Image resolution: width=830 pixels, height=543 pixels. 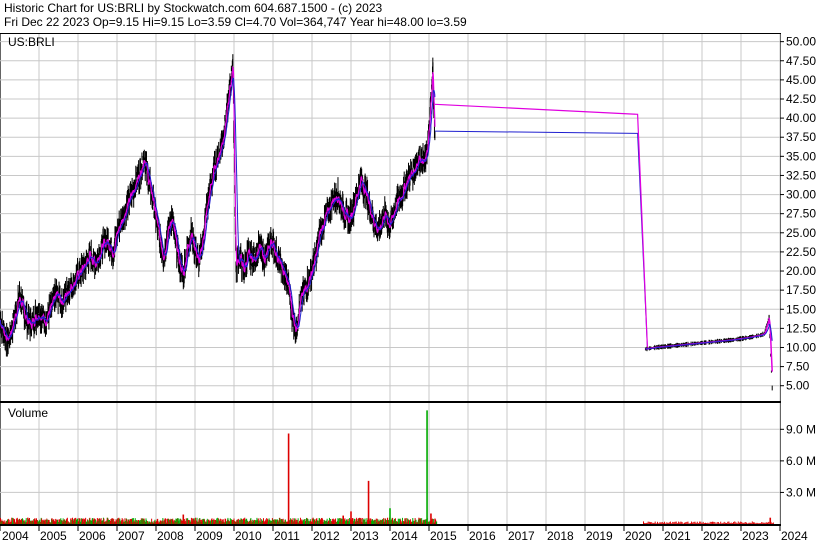 I want to click on year-tick-label: 2020, so click(x=638, y=536).